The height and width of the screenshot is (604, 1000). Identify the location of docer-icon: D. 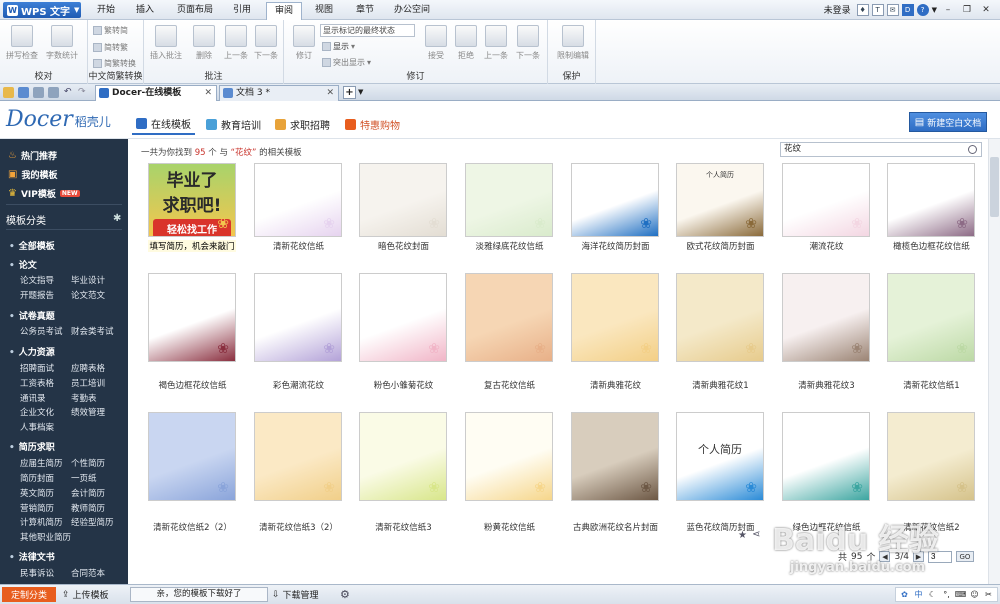
(907, 9).